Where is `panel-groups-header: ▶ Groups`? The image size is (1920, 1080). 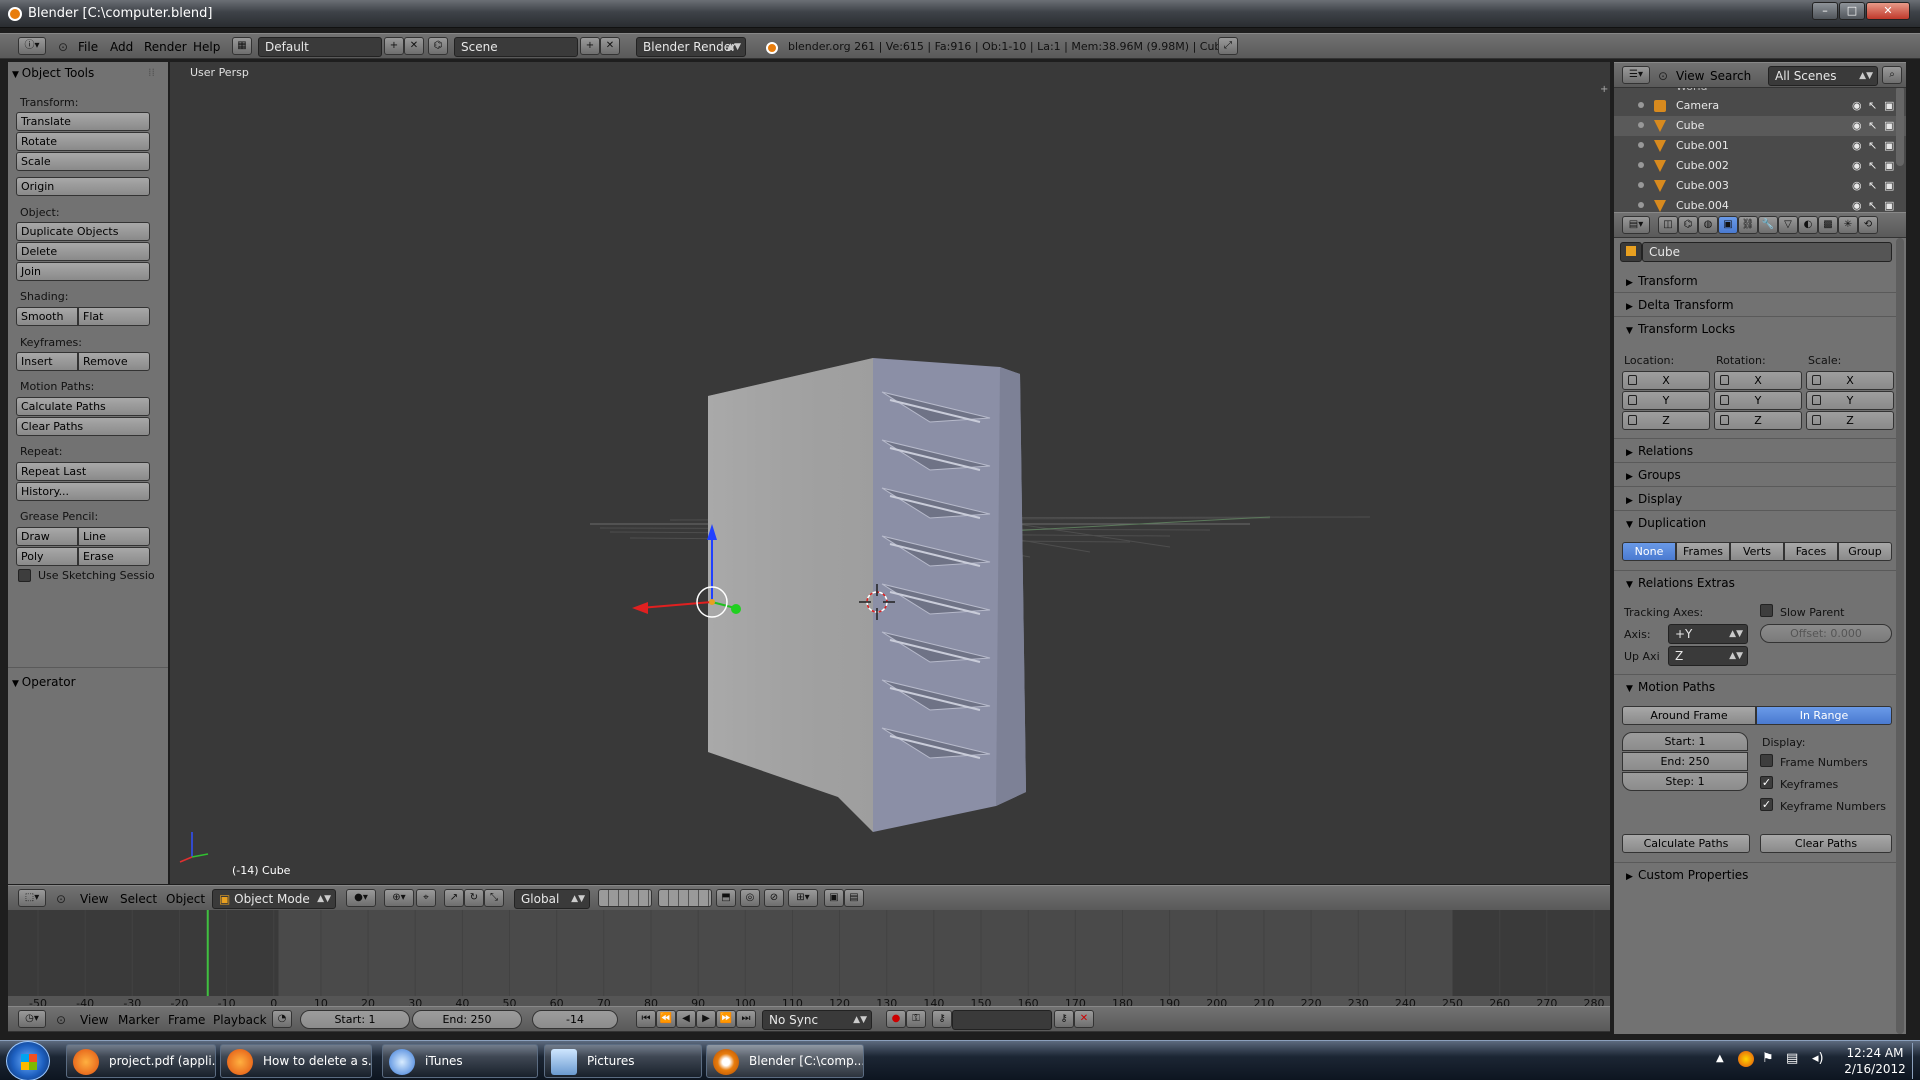
panel-groups-header: ▶ Groups is located at coordinates (1653, 475).